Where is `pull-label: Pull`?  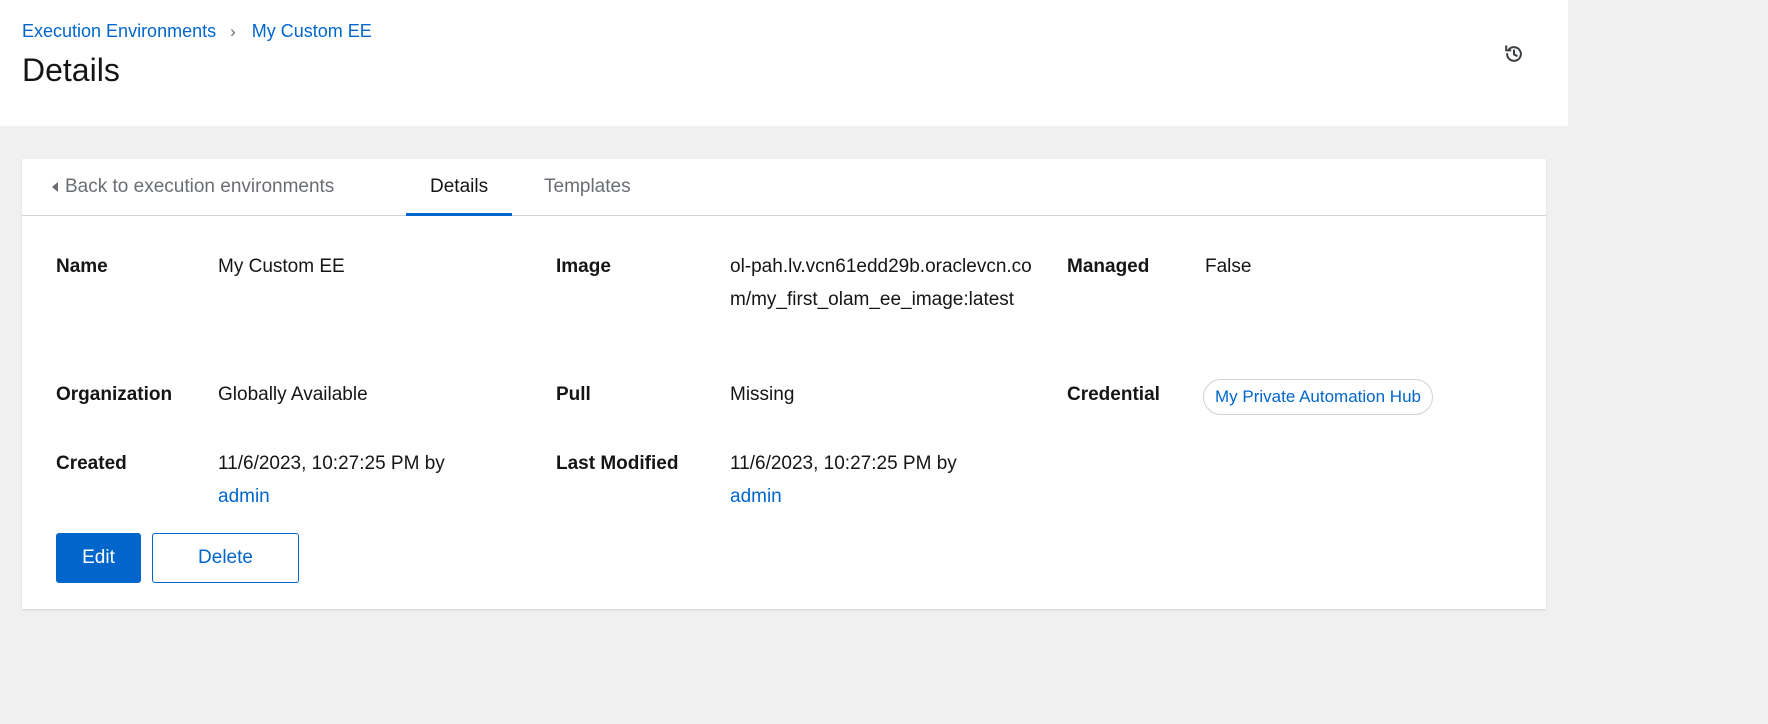
pull-label: Pull is located at coordinates (573, 394).